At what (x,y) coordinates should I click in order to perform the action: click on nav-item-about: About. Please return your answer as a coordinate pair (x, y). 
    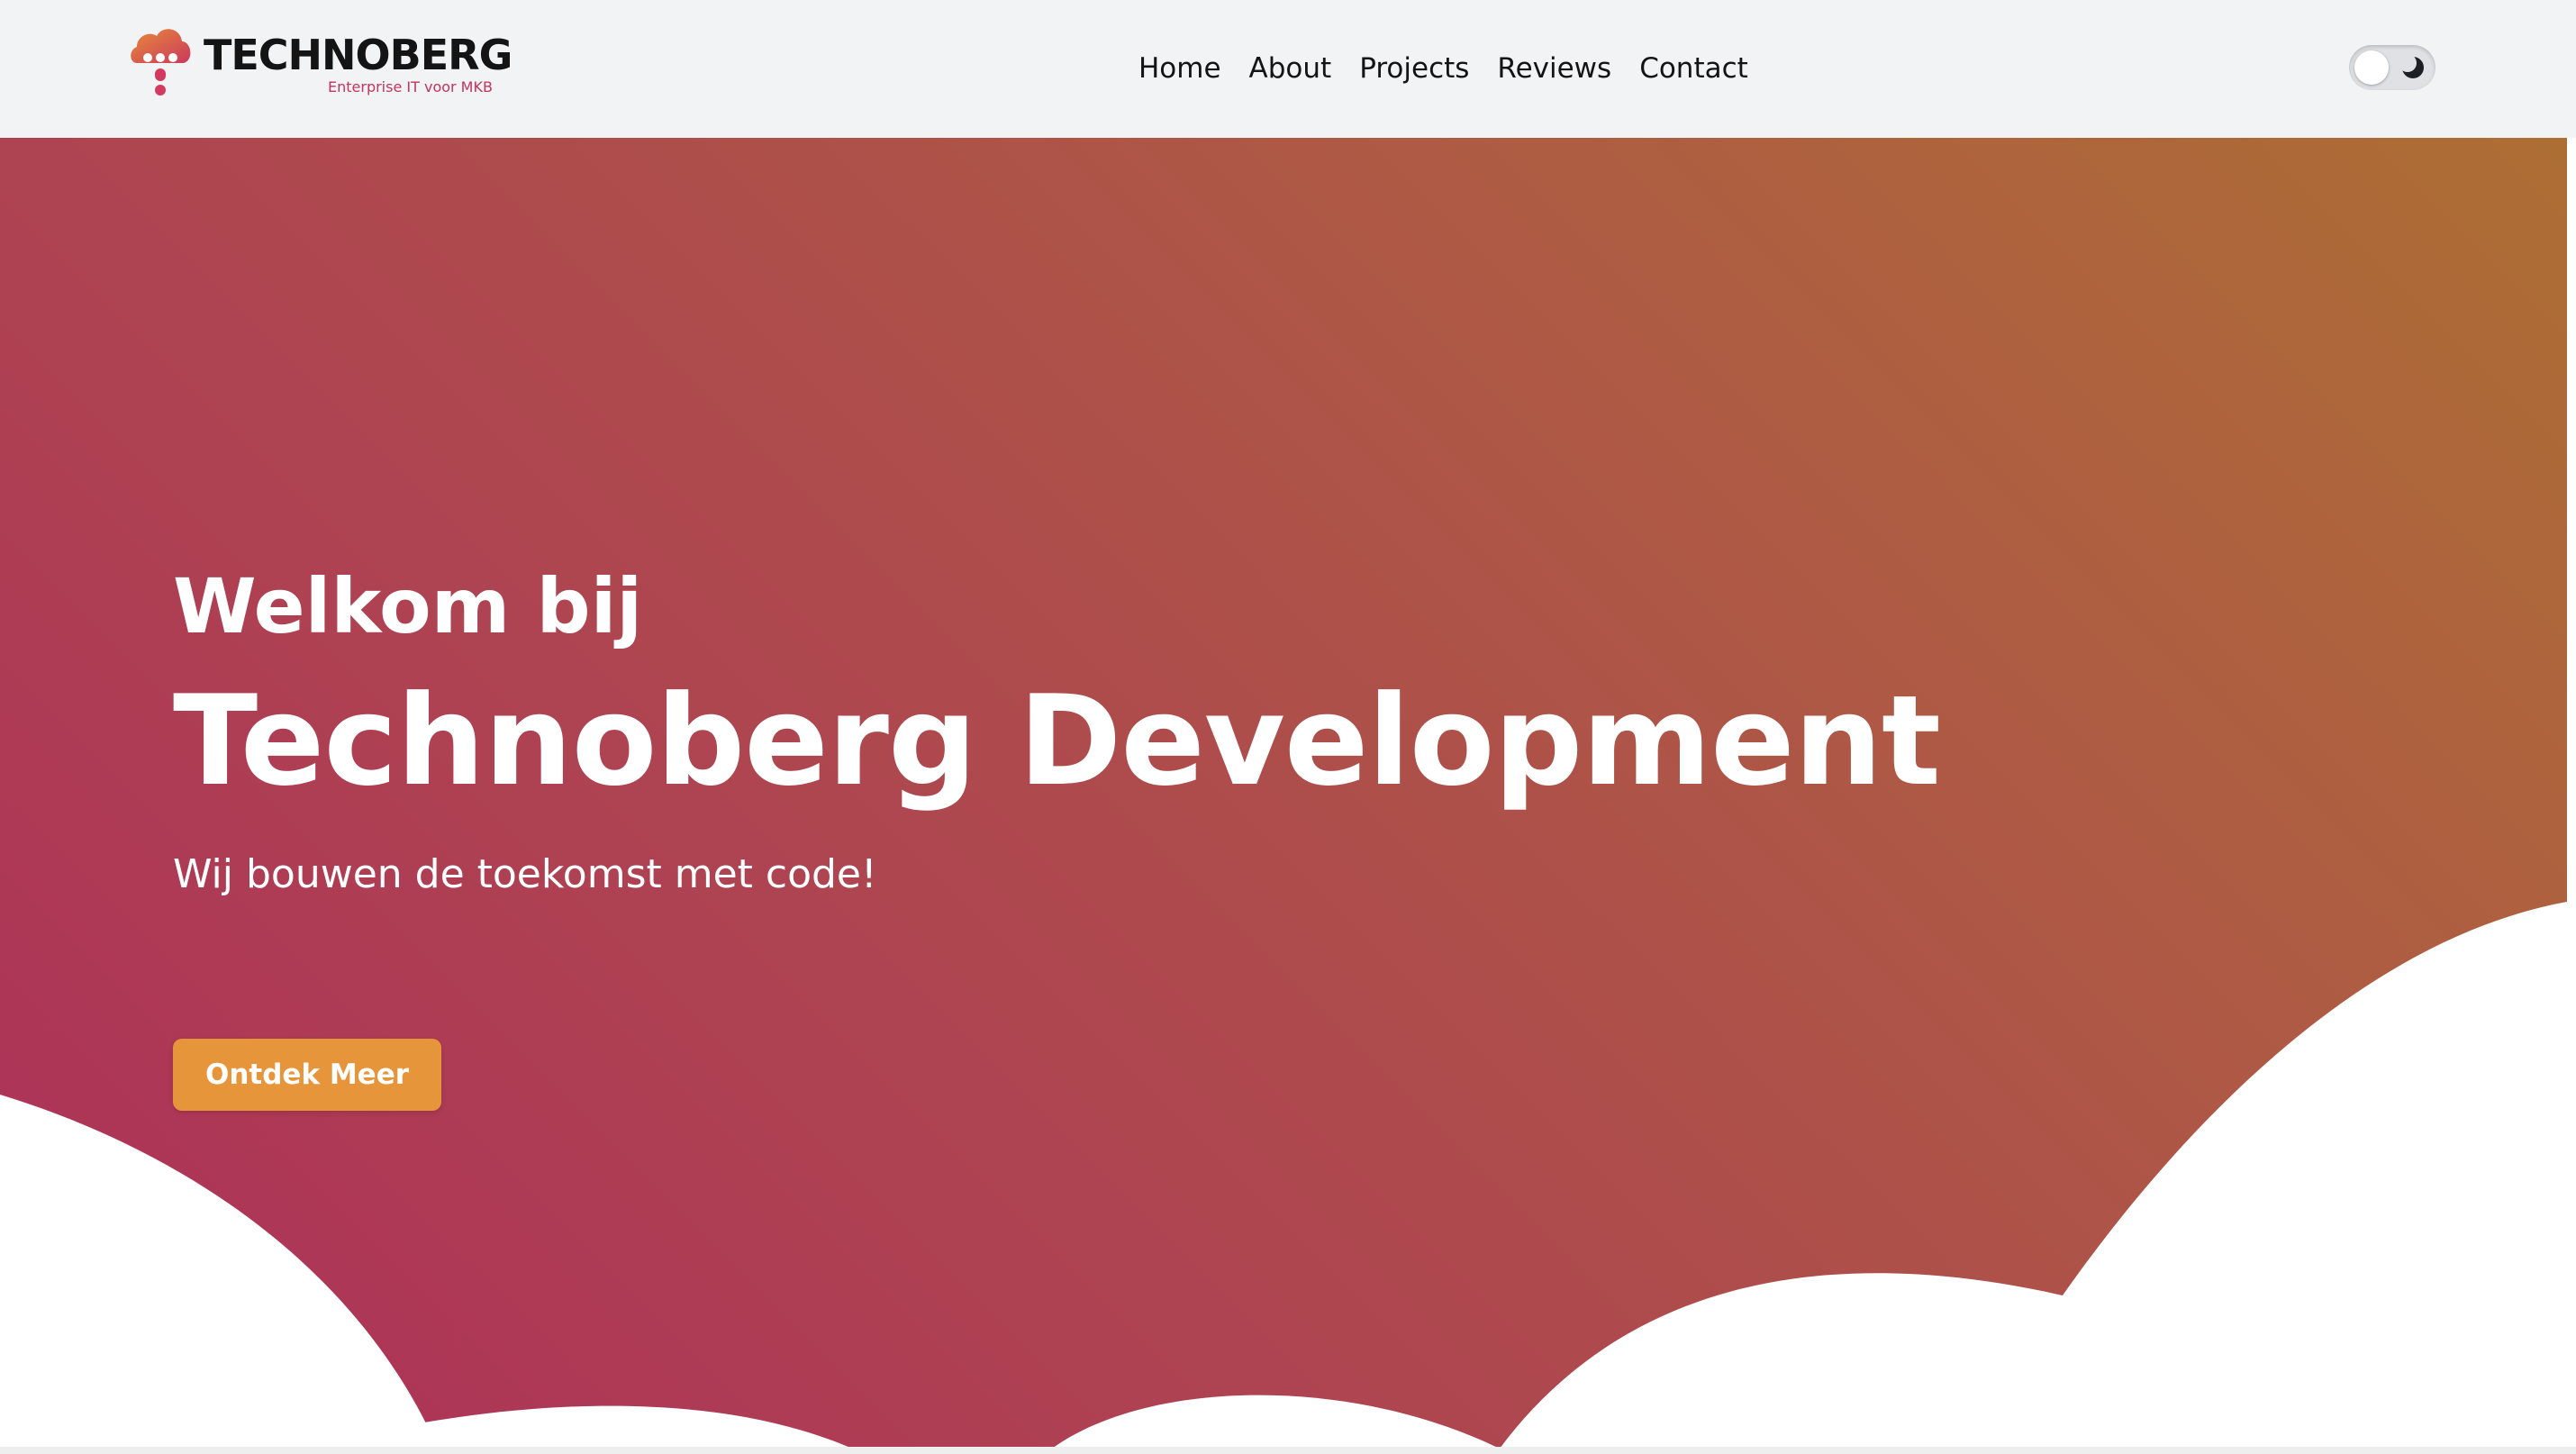
    Looking at the image, I should click on (1290, 69).